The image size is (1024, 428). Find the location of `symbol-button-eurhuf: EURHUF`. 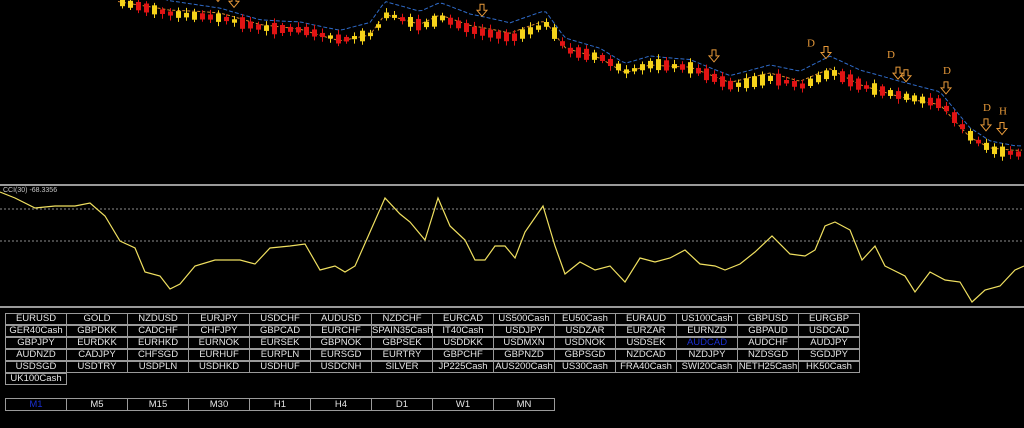

symbol-button-eurhuf: EURHUF is located at coordinates (219, 355).